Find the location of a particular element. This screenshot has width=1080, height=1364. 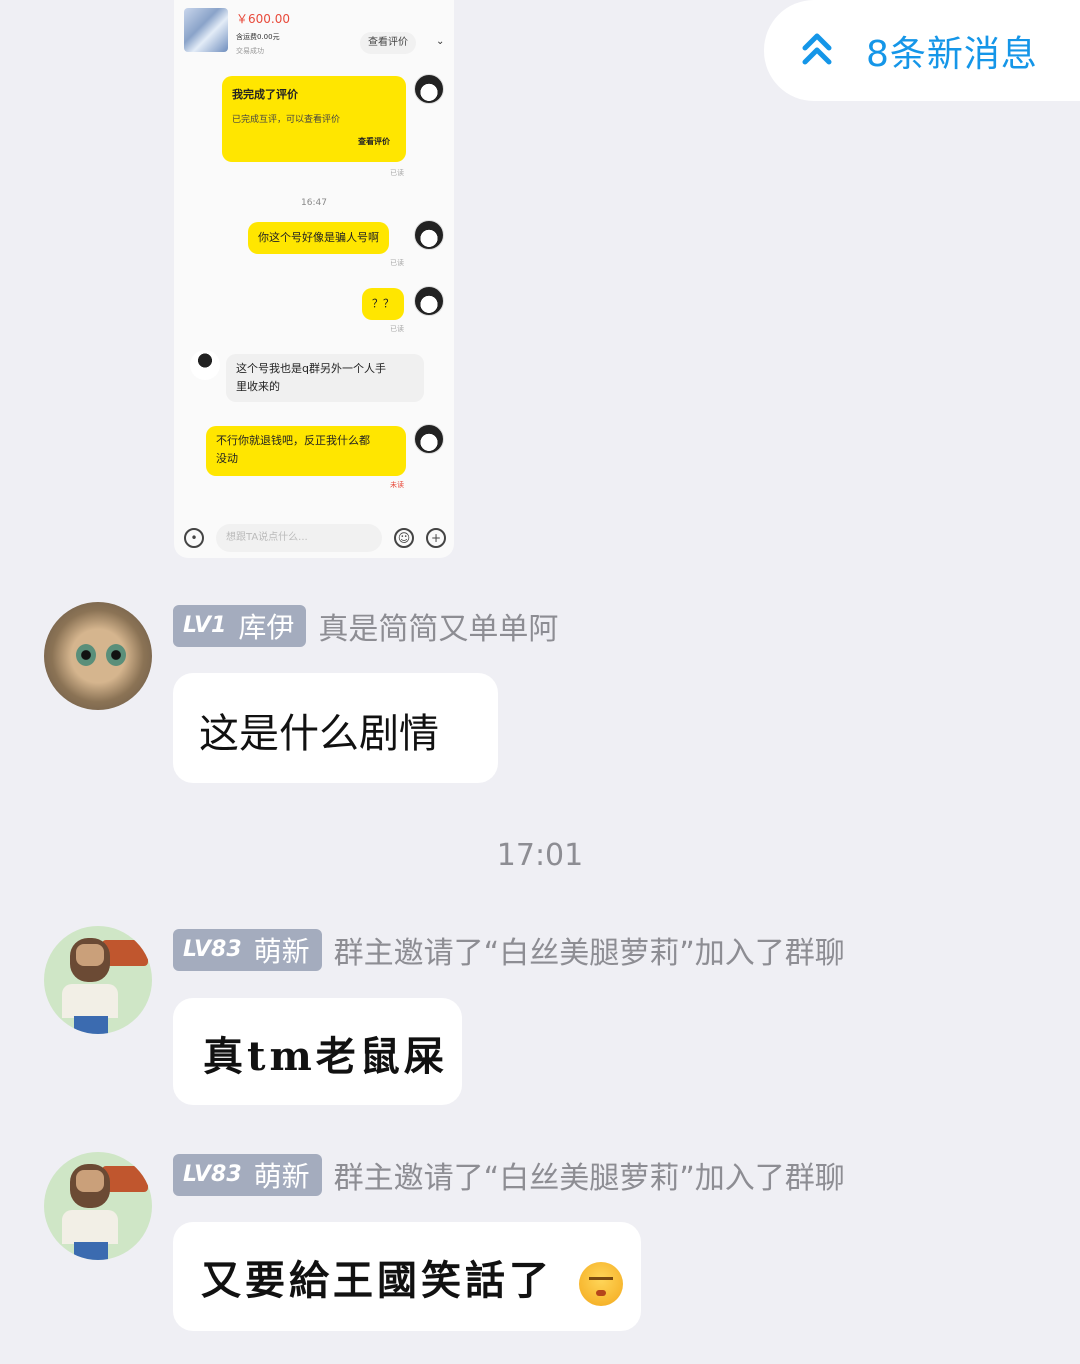

chat-text: 这个号我也是q群另外一个人手 is located at coordinates (311, 368).